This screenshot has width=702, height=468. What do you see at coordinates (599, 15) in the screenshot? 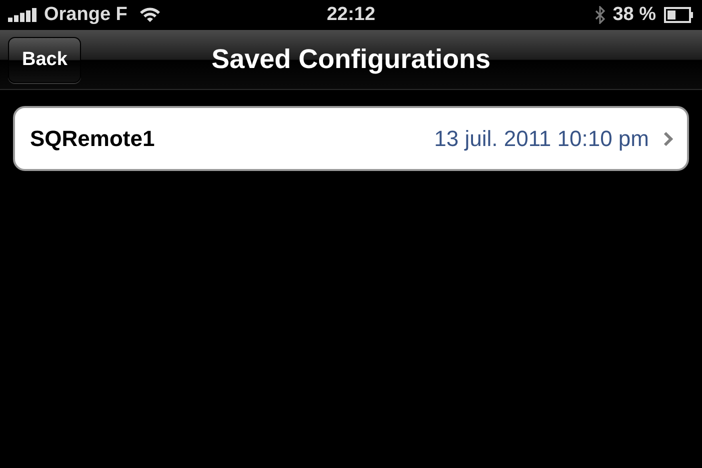
I see `bluetooth-icon` at bounding box center [599, 15].